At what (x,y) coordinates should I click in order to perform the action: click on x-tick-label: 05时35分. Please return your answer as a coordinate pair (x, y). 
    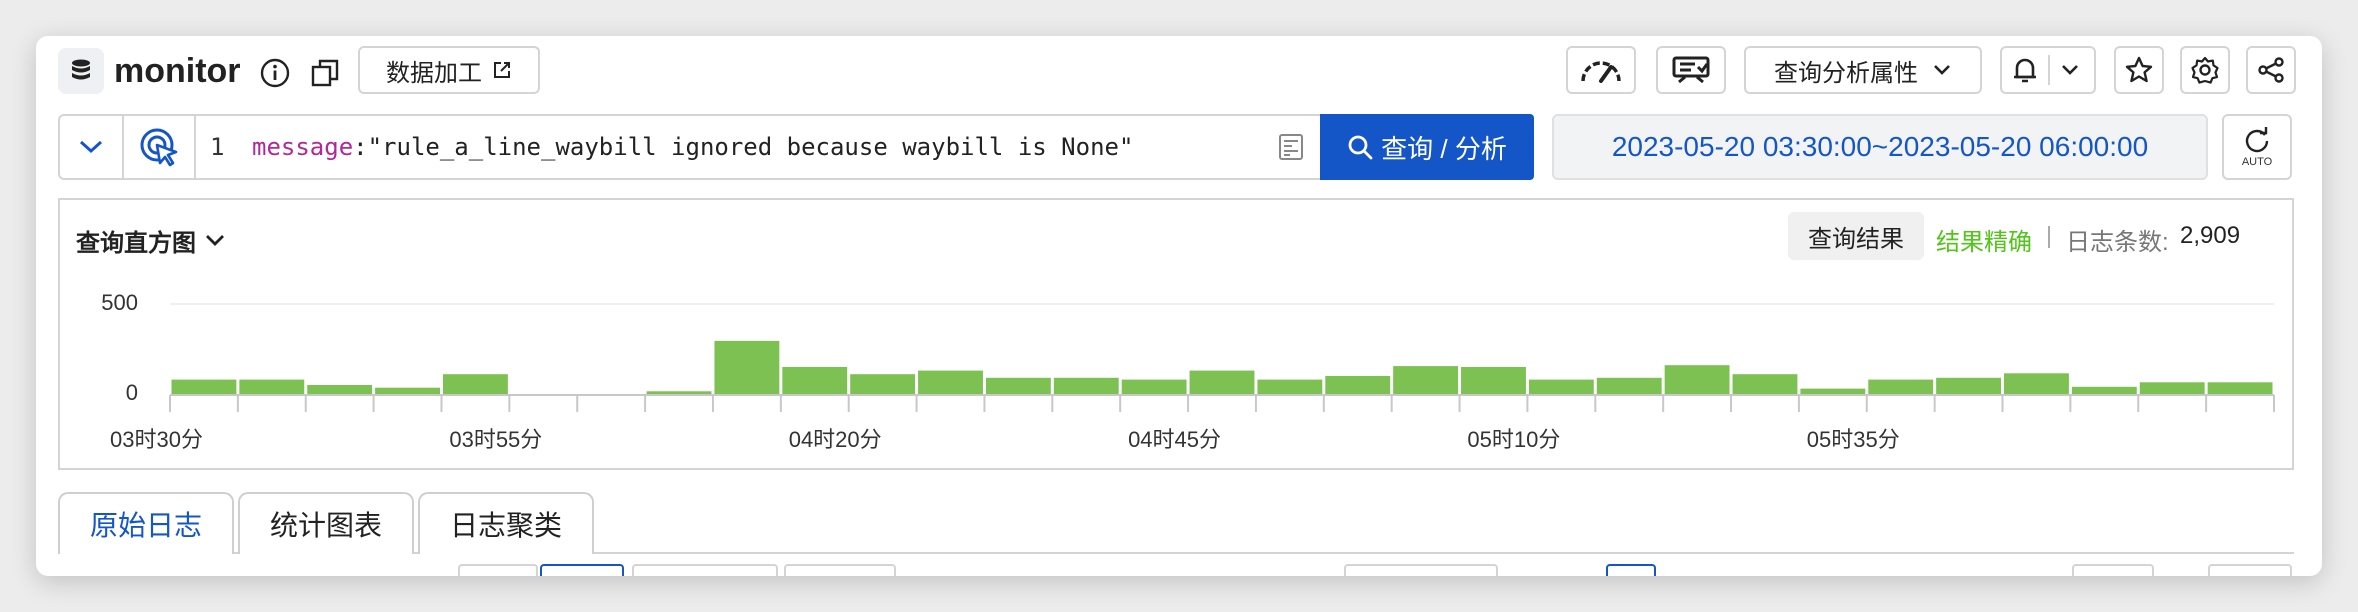
    Looking at the image, I should click on (1853, 439).